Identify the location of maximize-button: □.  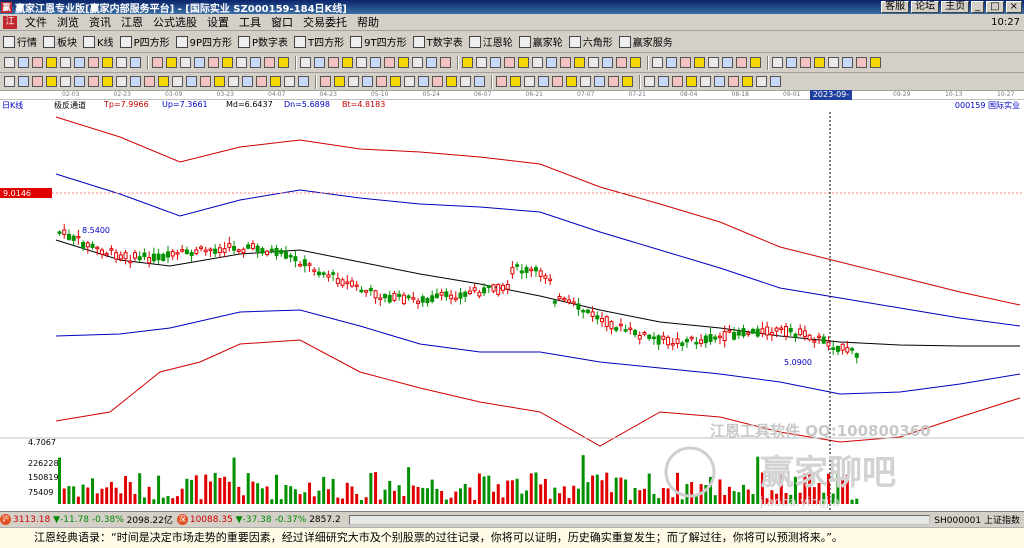
(995, 7).